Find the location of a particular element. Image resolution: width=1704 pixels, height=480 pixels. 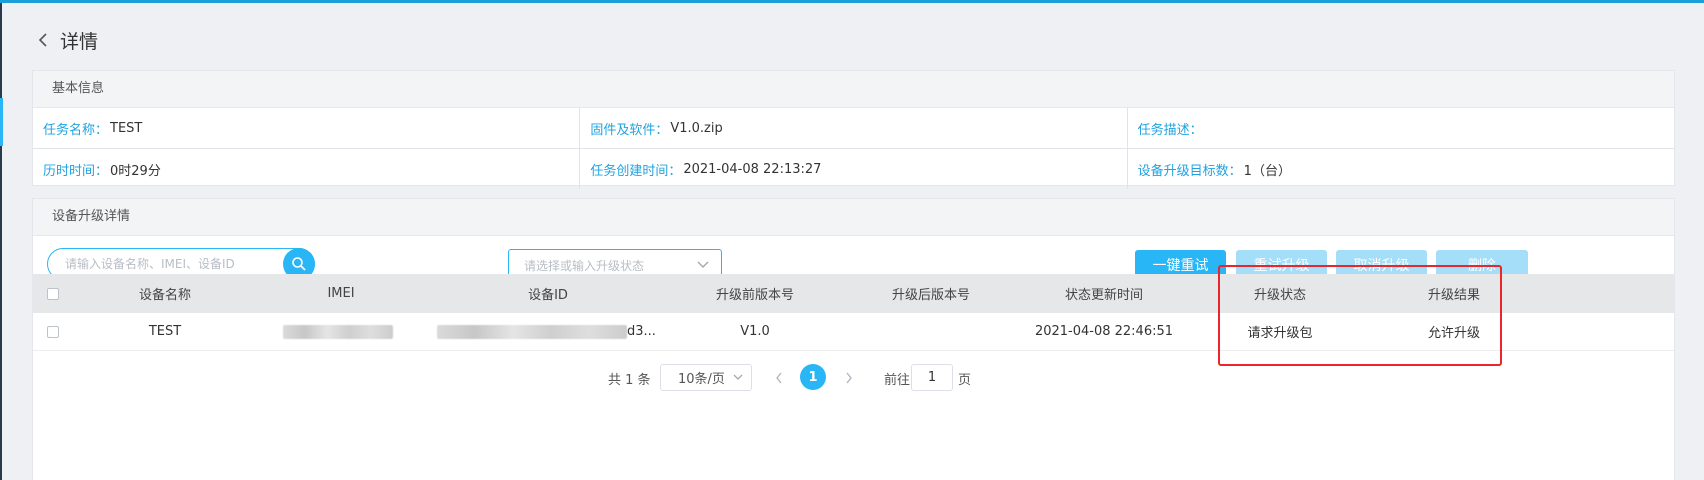

info-value: 0时29分 is located at coordinates (135, 171).